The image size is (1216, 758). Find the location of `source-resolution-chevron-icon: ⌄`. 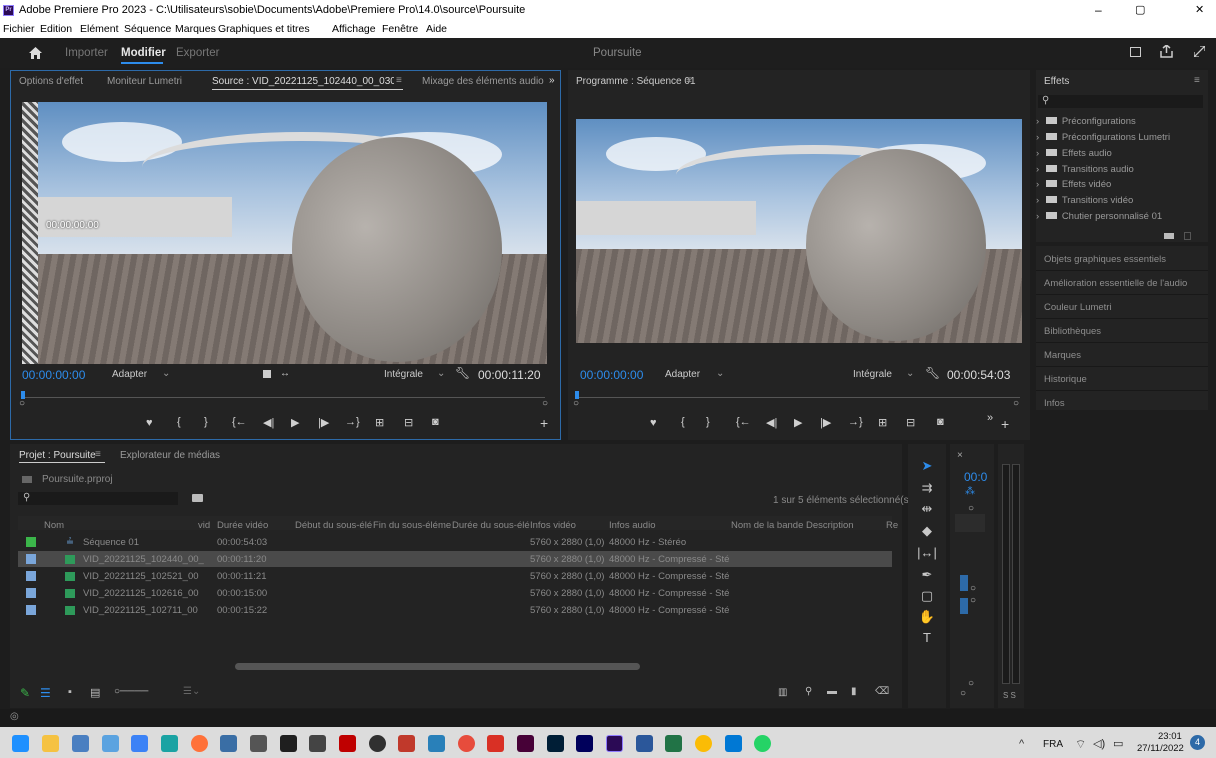

source-resolution-chevron-icon: ⌄ is located at coordinates (441, 373).